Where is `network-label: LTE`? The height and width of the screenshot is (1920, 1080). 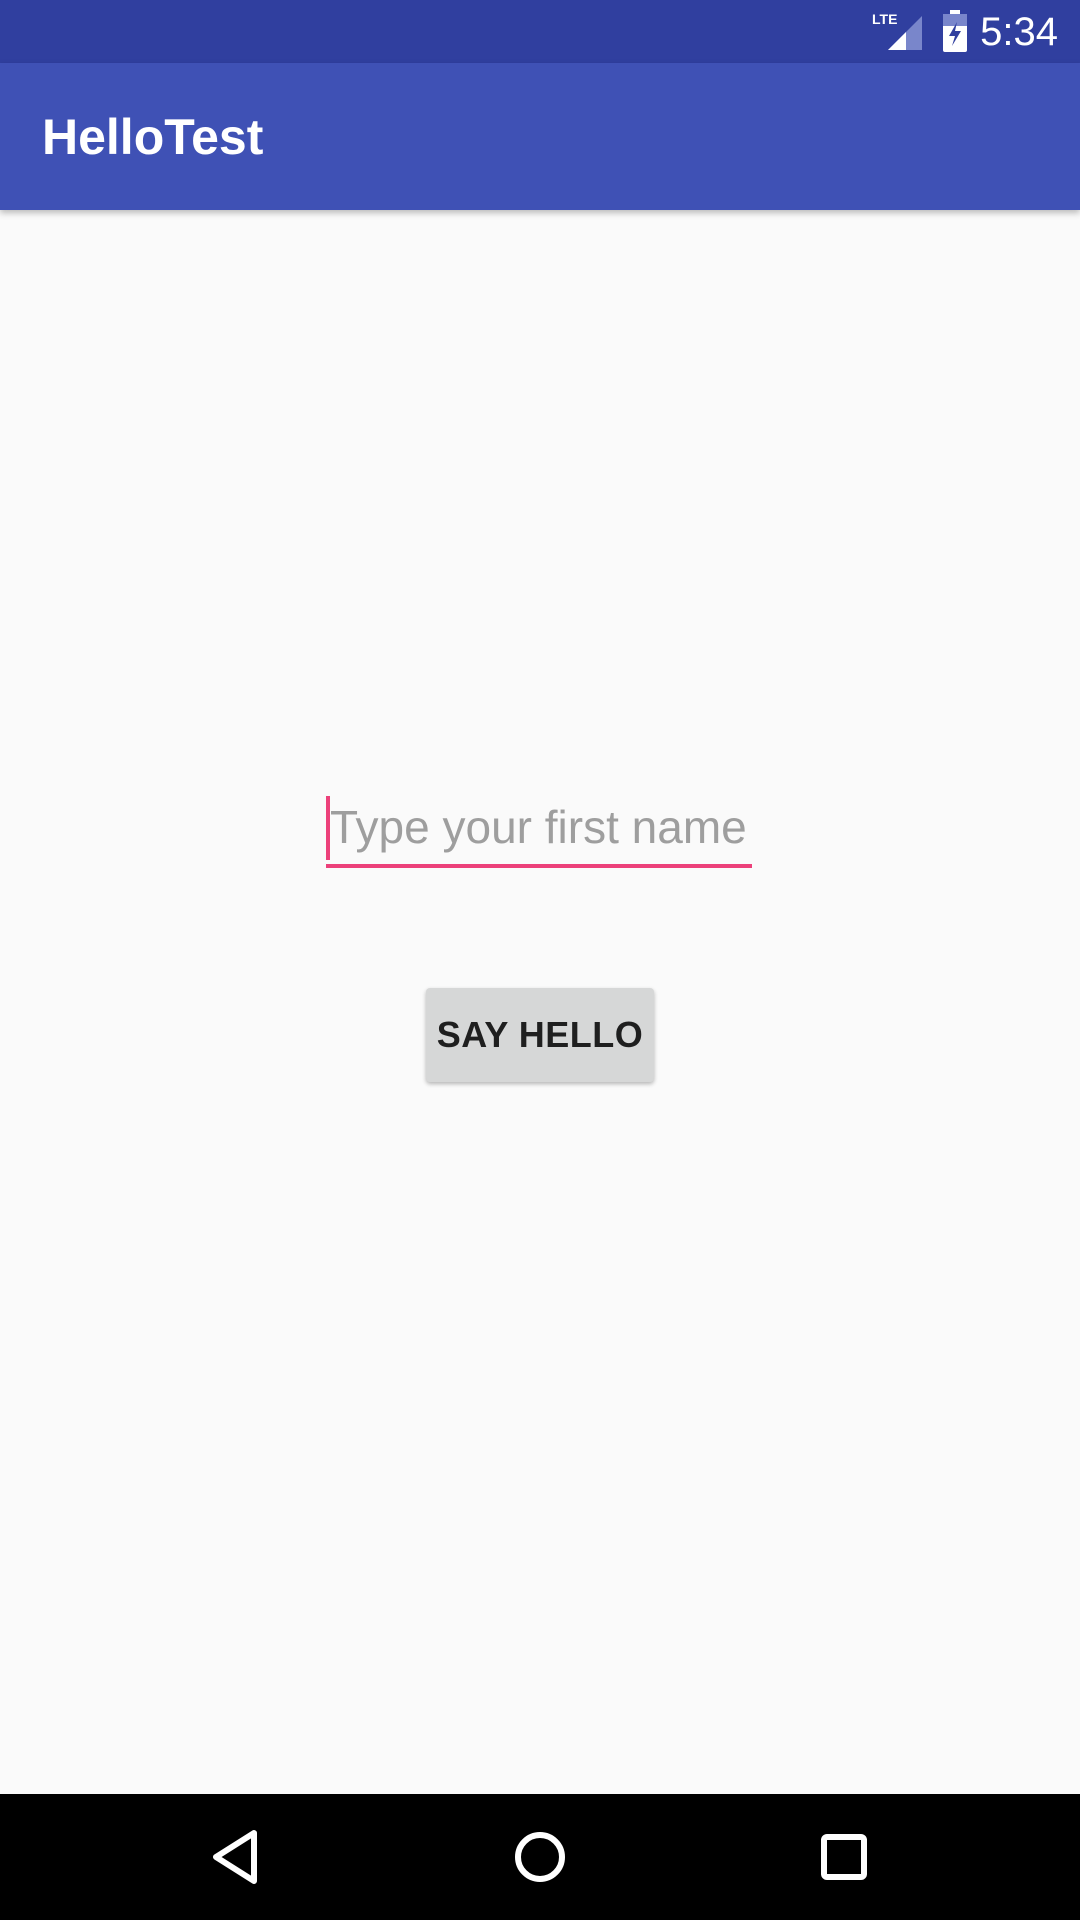
network-label: LTE is located at coordinates (884, 19).